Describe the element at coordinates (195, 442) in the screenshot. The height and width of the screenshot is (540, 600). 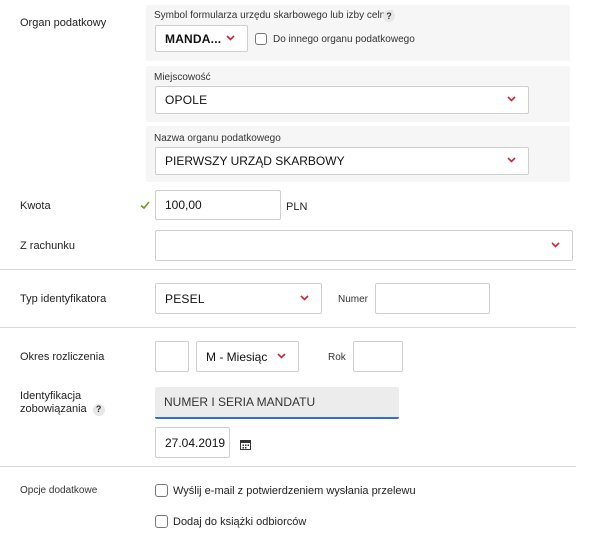
I see `date-value: 27.04.2019` at that location.